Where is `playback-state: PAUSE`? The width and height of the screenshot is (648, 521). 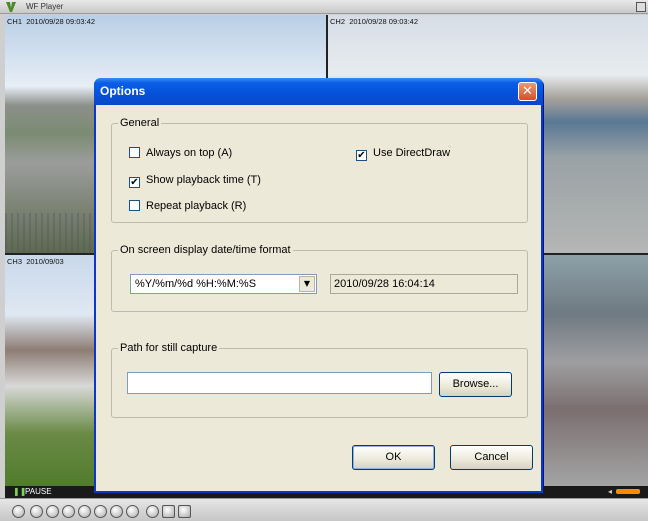
playback-state: PAUSE is located at coordinates (38, 491).